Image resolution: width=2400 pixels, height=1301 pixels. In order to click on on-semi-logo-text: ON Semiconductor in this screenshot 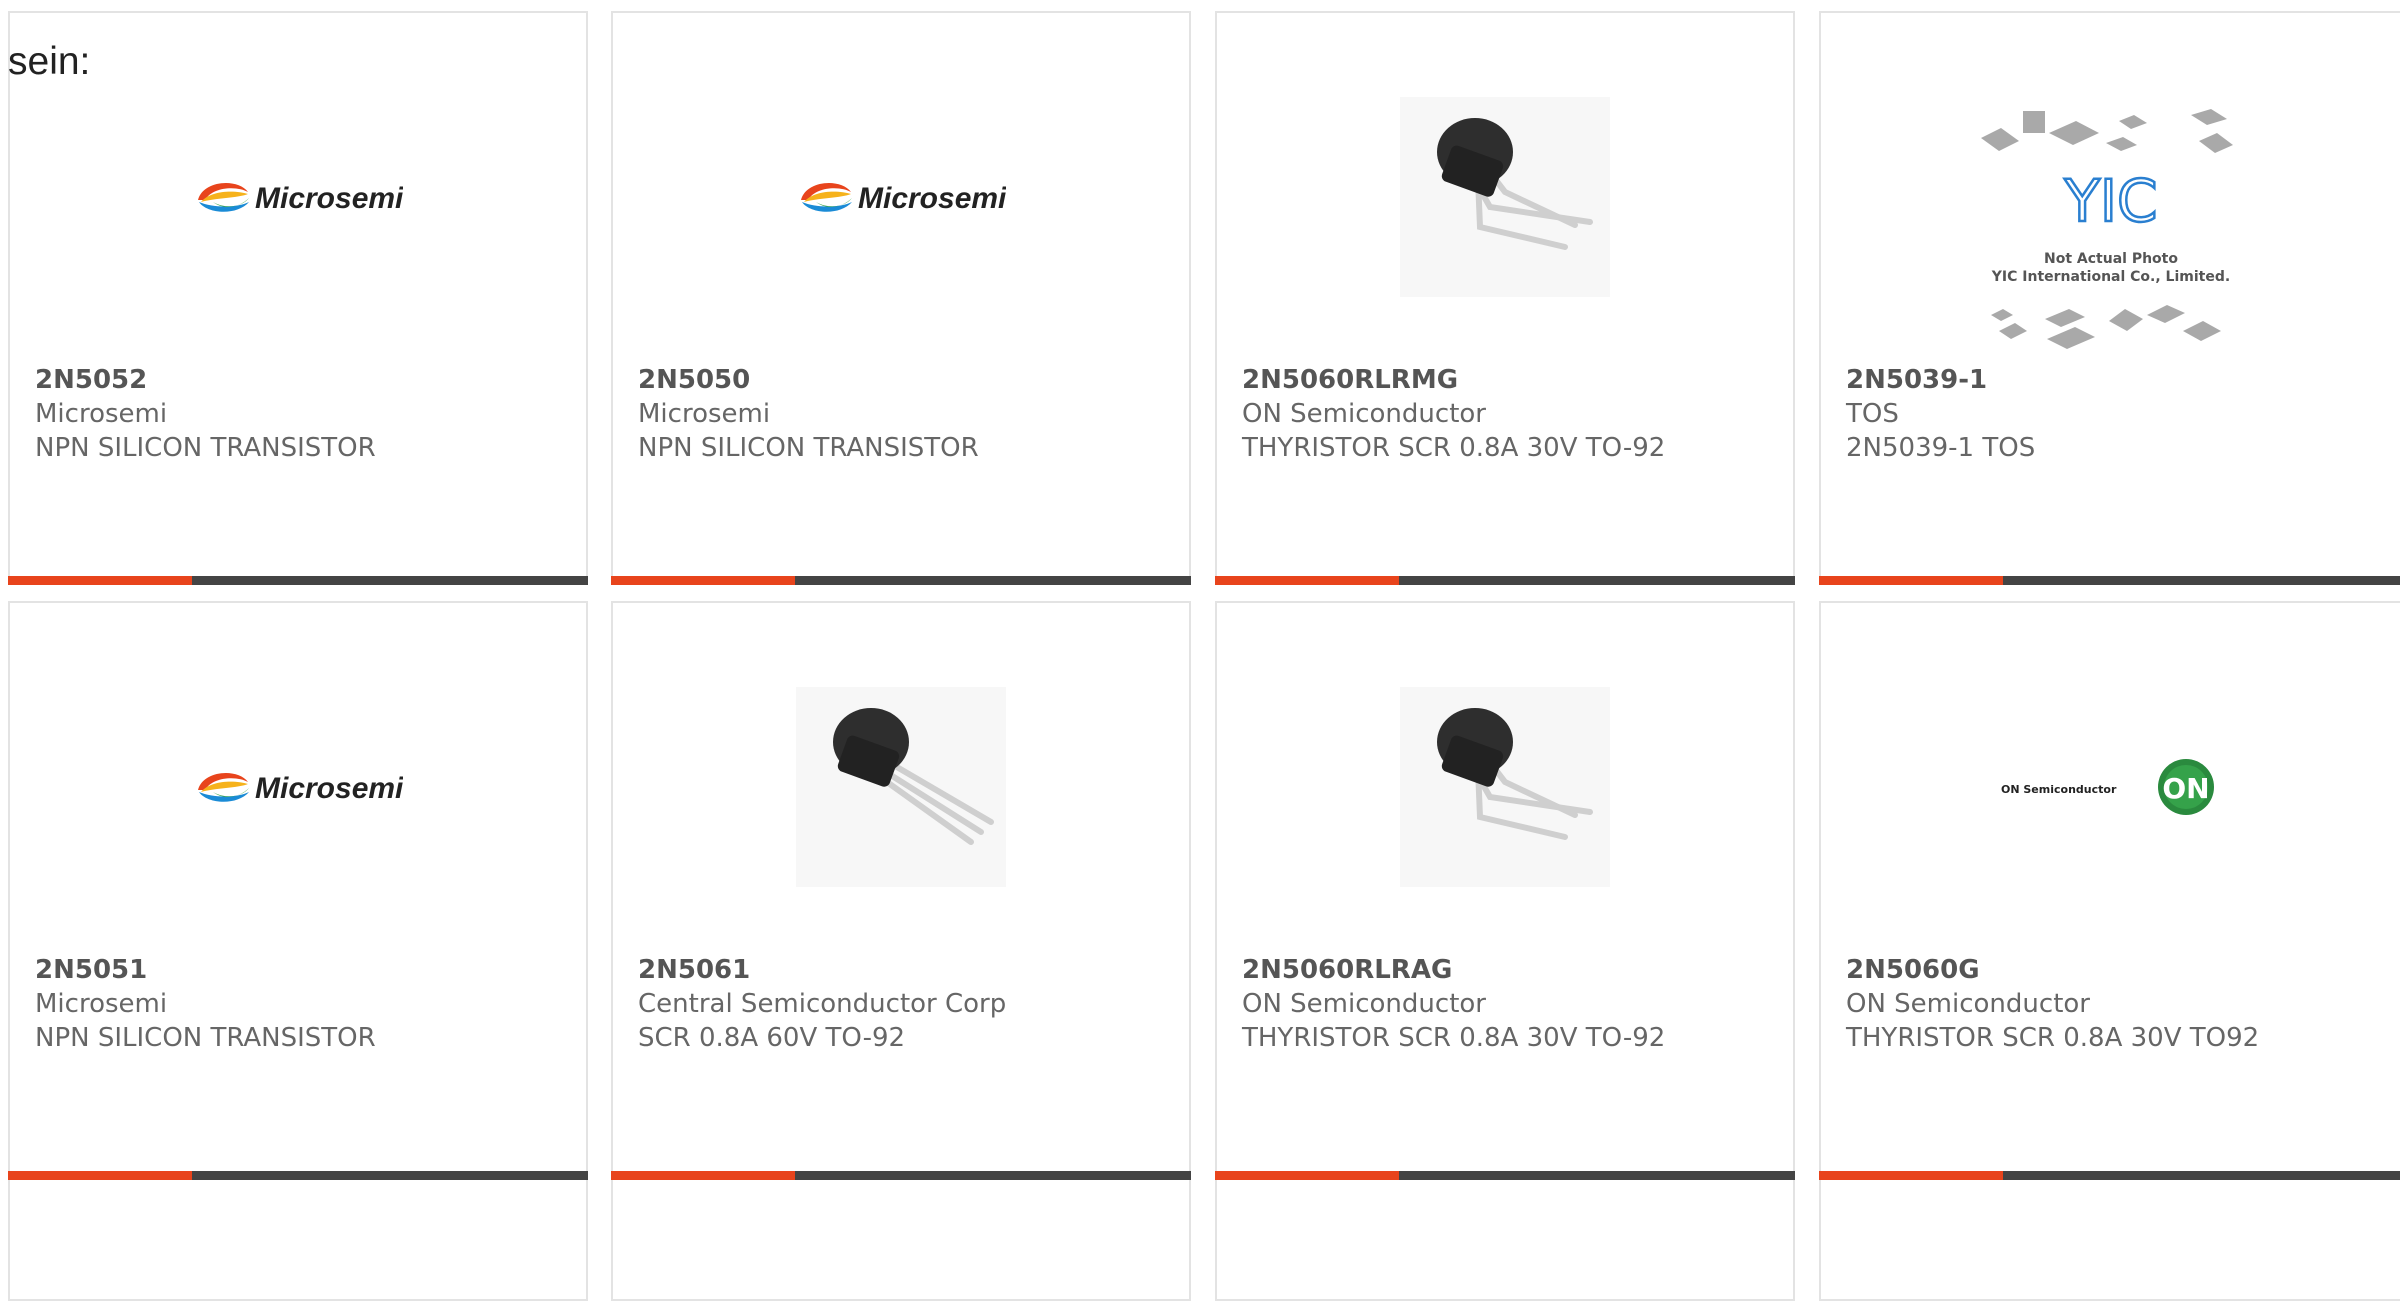, I will do `click(2059, 789)`.